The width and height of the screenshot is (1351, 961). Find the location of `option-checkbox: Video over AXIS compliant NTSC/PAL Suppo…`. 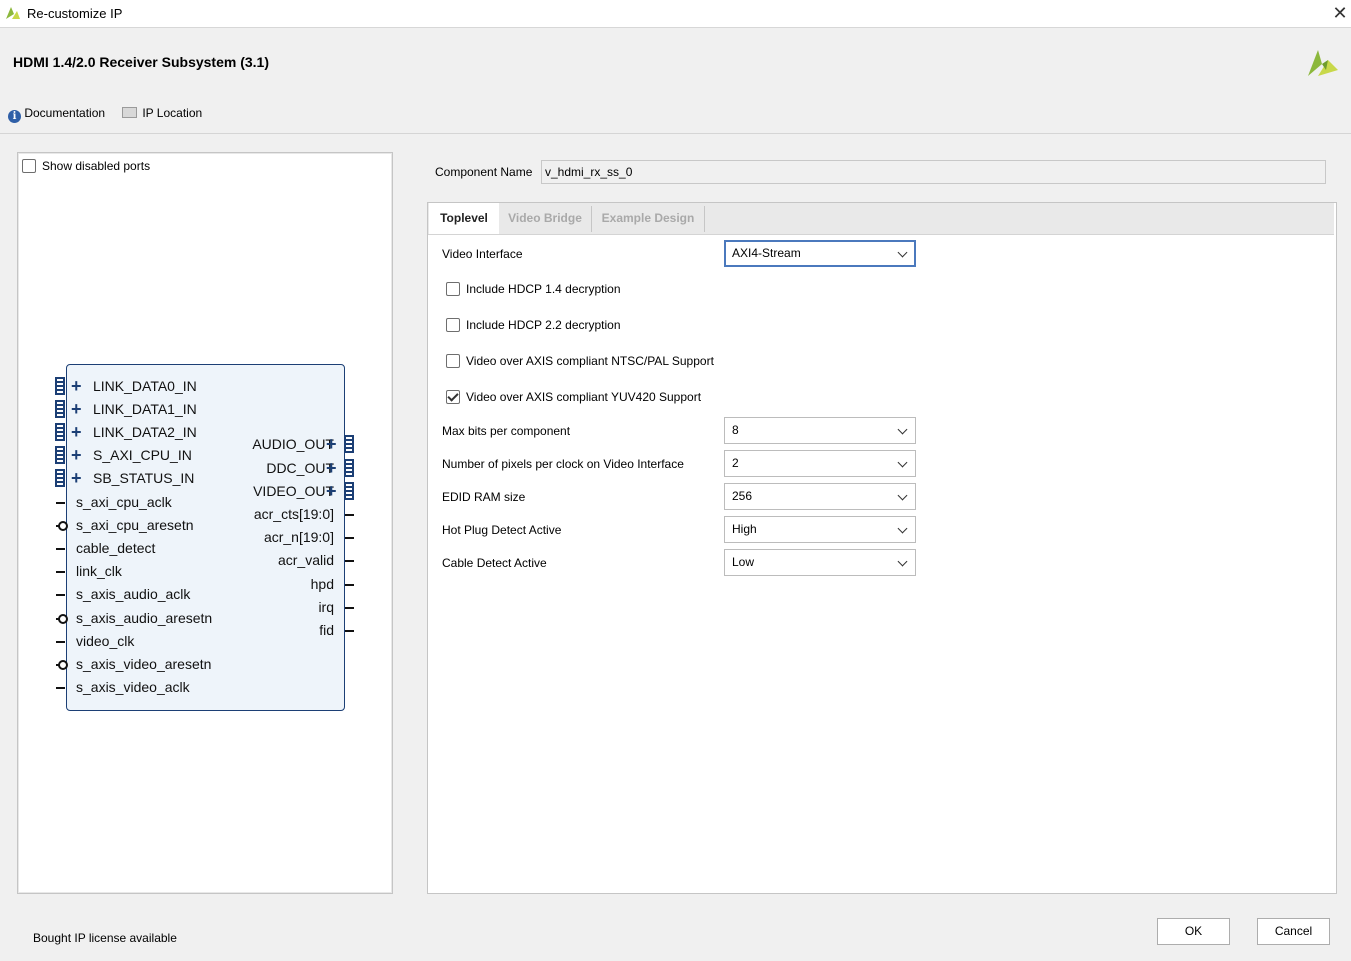

option-checkbox: Video over AXIS compliant NTSC/PAL Suppo… is located at coordinates (580, 361).